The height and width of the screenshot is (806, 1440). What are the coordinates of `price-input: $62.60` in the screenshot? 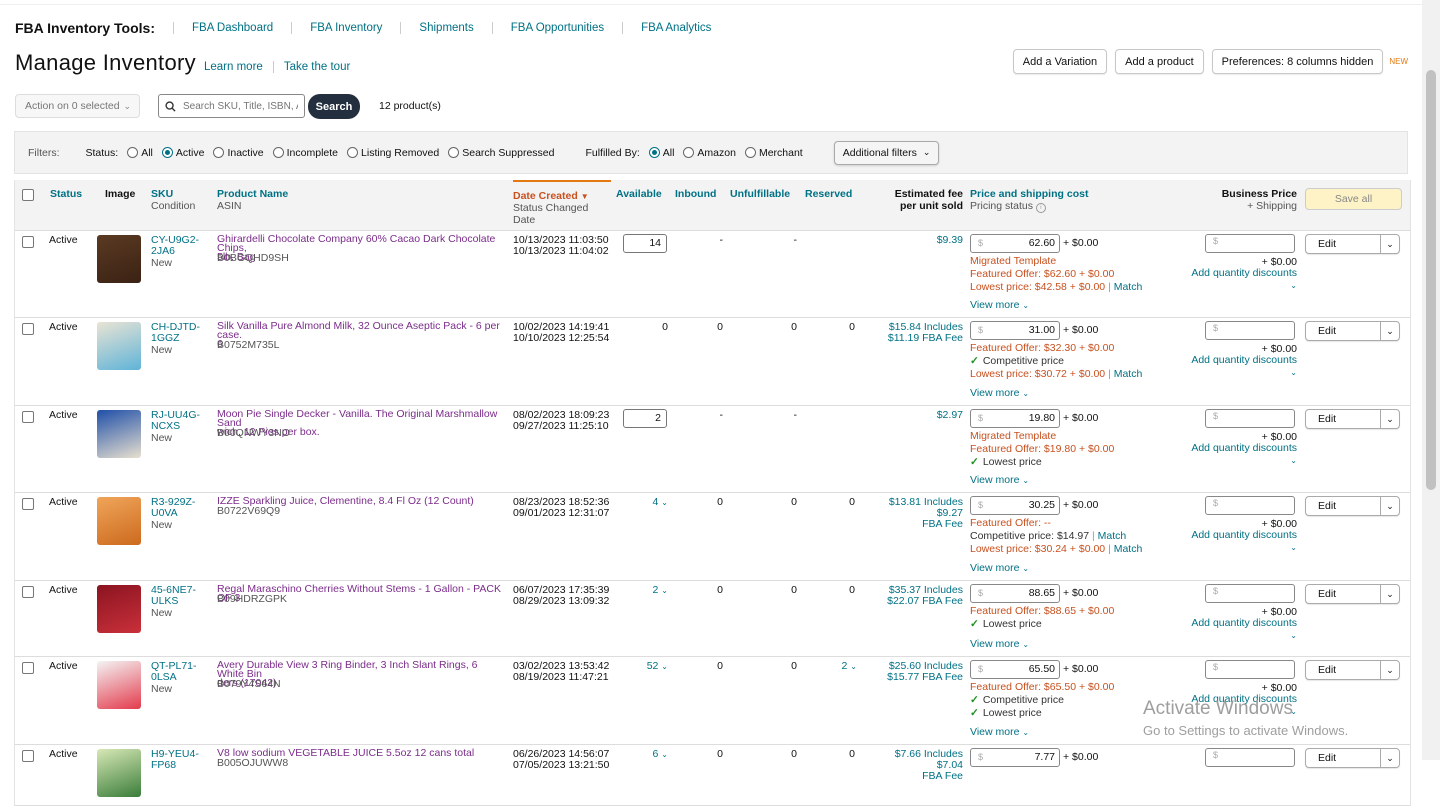 It's located at (1015, 243).